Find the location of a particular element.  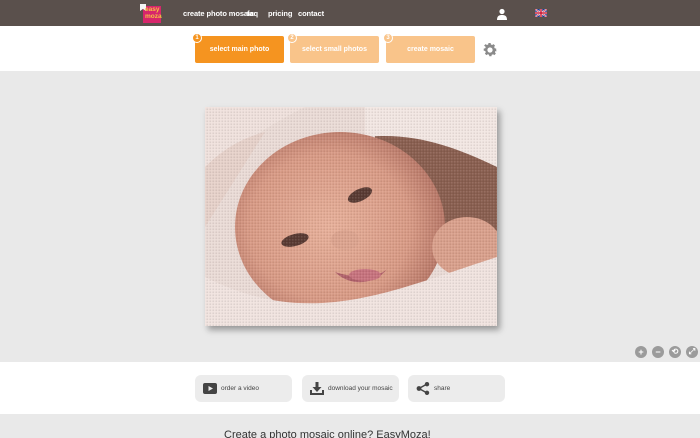

share-label: share is located at coordinates (442, 388).